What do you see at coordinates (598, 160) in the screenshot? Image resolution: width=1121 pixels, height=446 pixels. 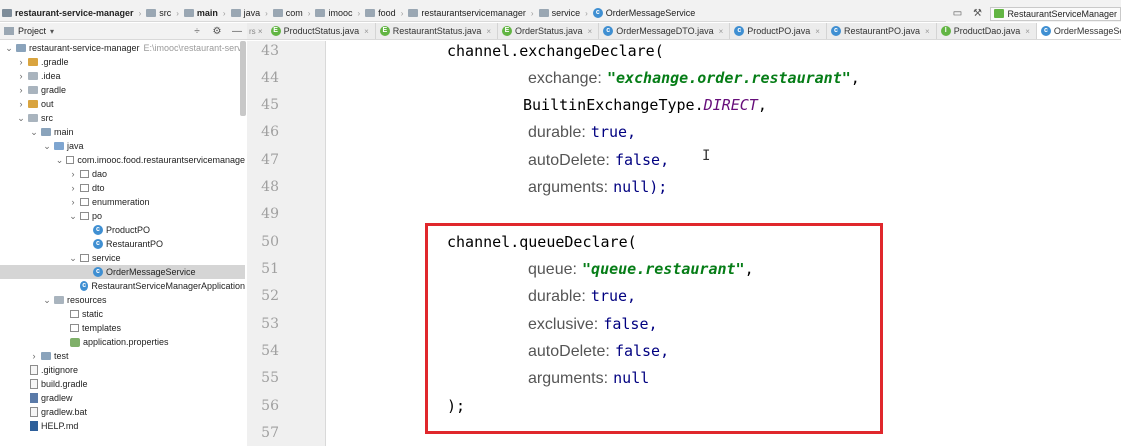 I see `code-line-47: autoDelete: false,` at bounding box center [598, 160].